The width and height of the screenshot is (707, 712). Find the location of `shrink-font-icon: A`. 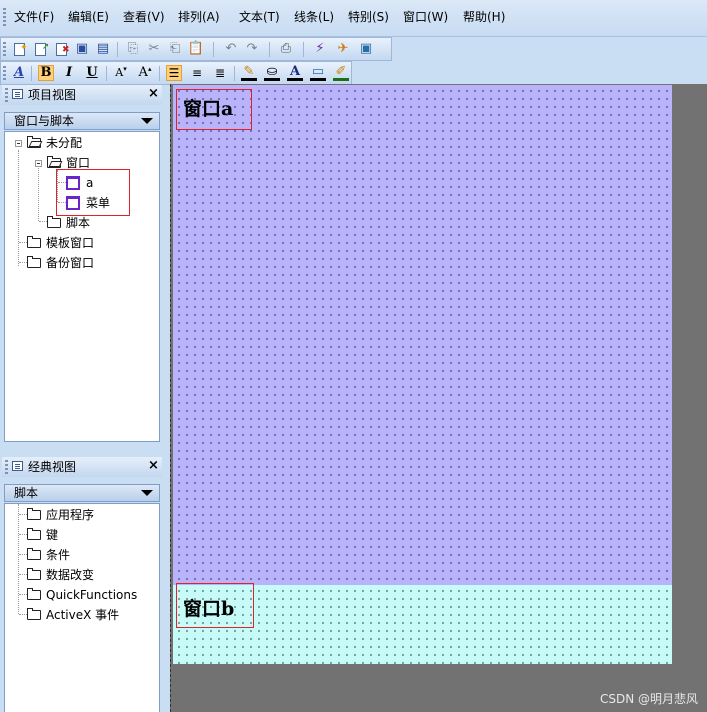

shrink-font-icon: A is located at coordinates (119, 72).